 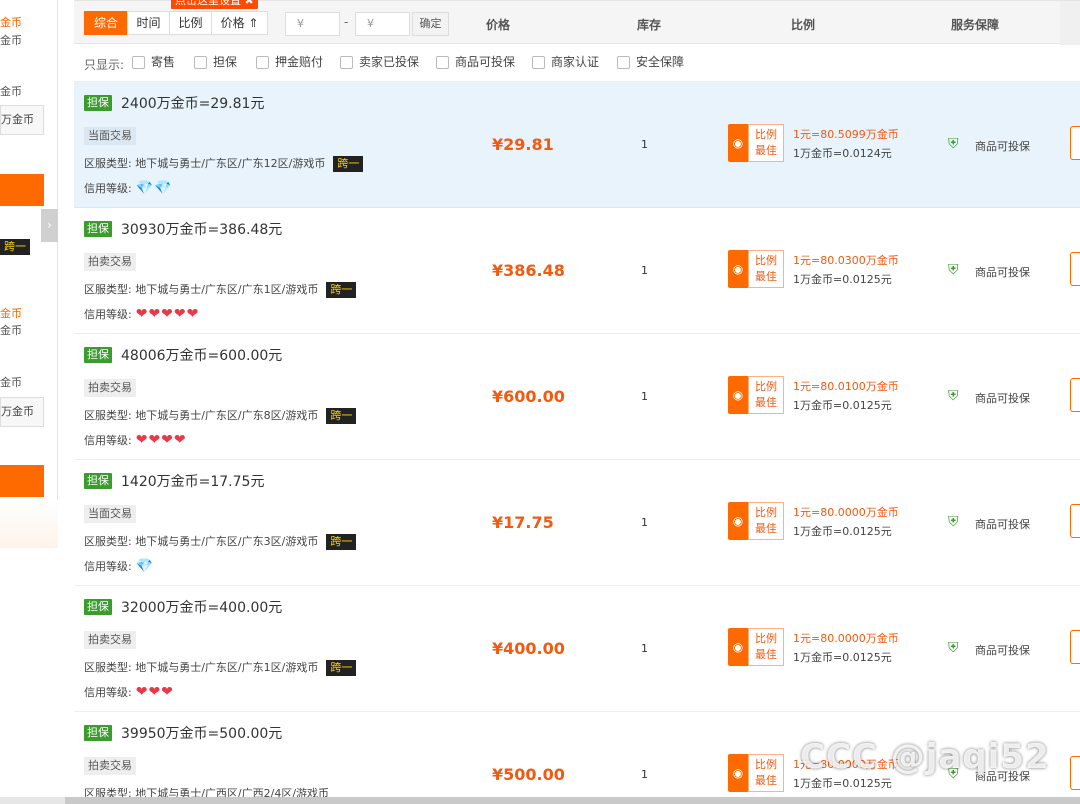 What do you see at coordinates (528, 396) in the screenshot?
I see `price: ¥600.00` at bounding box center [528, 396].